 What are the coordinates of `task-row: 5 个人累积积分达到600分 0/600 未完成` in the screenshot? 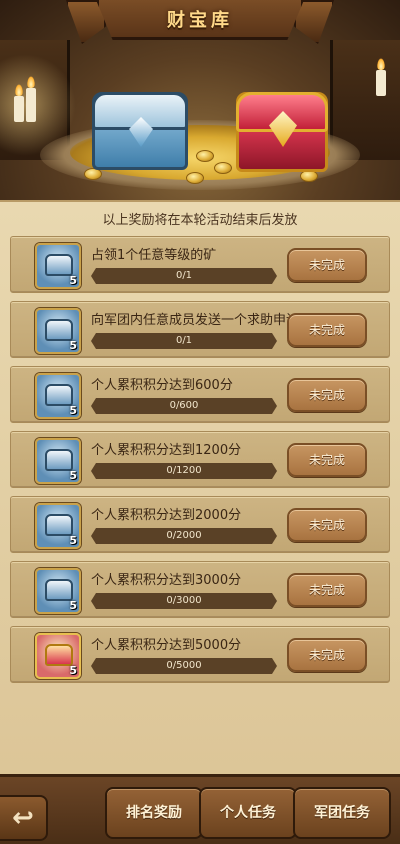 It's located at (200, 394).